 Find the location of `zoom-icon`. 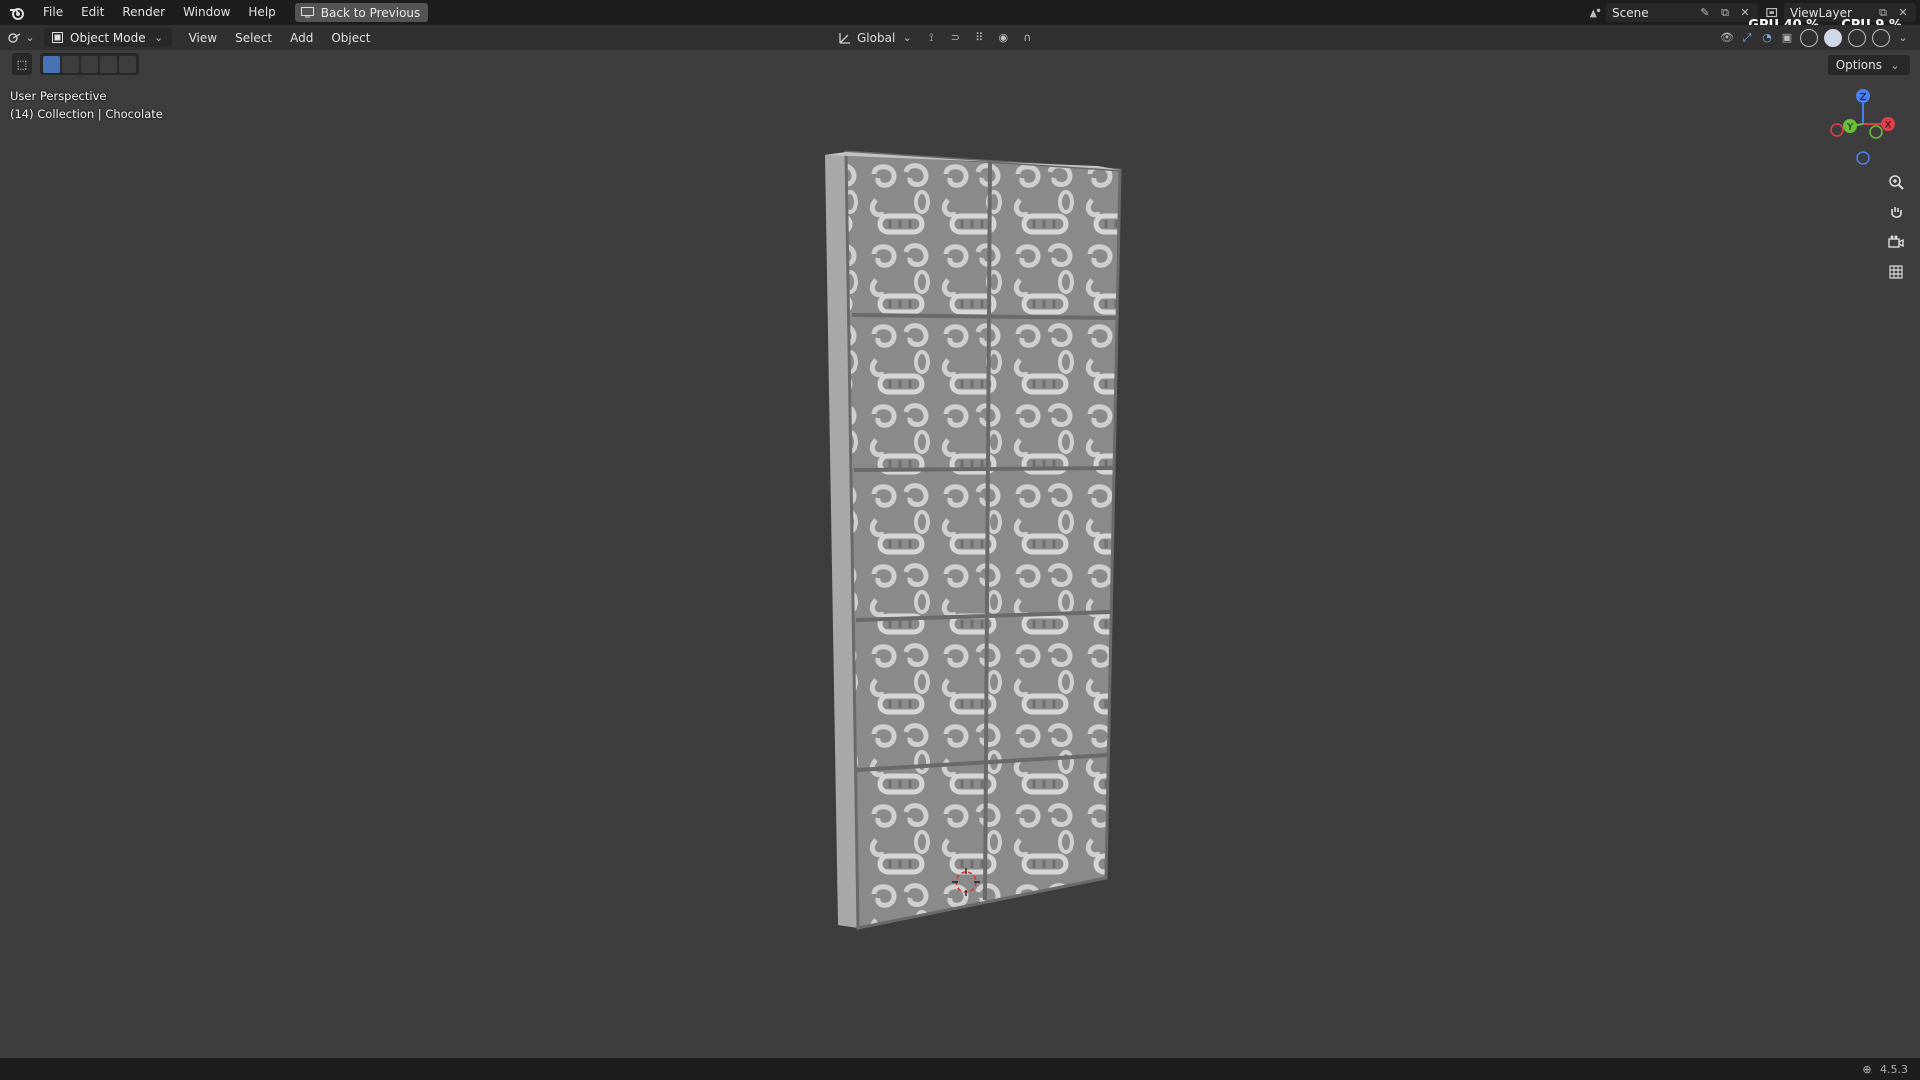

zoom-icon is located at coordinates (1896, 182).